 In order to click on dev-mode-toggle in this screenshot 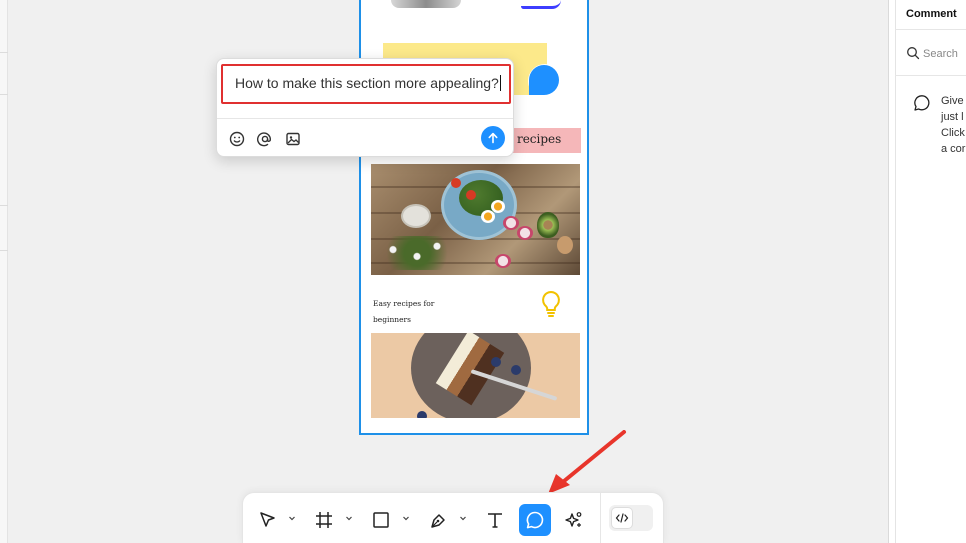, I will do `click(631, 518)`.